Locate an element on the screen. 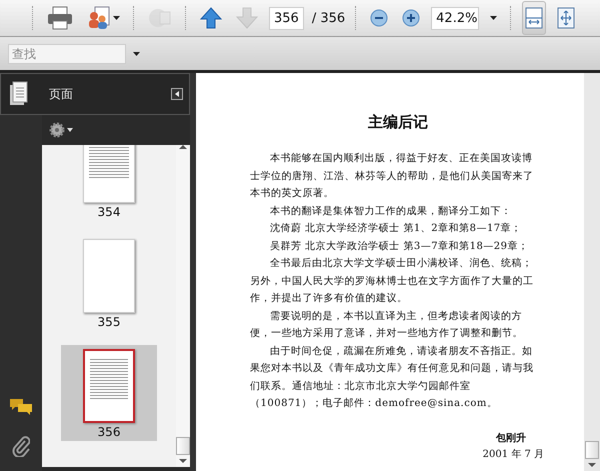 Image resolution: width=600 pixels, height=471 pixels. document-title: 主编后记 is located at coordinates (398, 122).